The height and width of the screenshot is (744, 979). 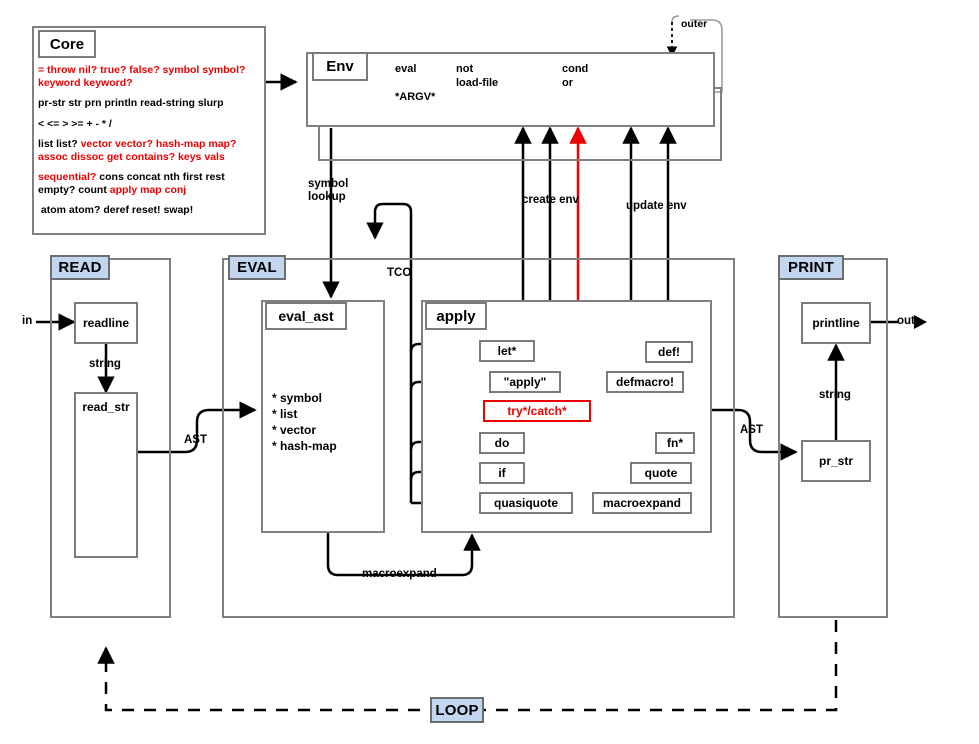 I want to click on eval-ast-items: * symbol * list * vector * hash-map, so click(x=304, y=422).